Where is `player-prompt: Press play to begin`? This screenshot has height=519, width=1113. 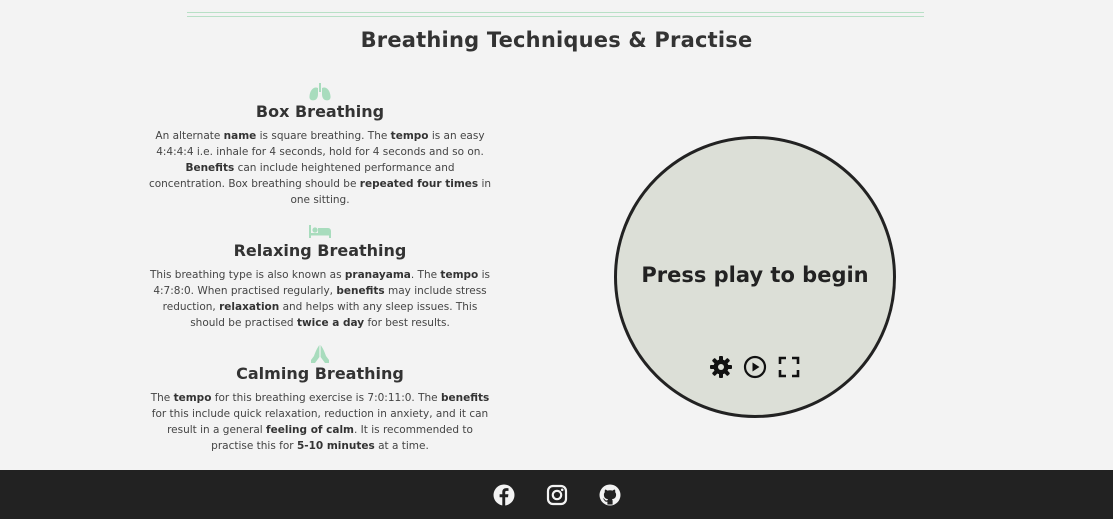
player-prompt: Press play to begin is located at coordinates (755, 275).